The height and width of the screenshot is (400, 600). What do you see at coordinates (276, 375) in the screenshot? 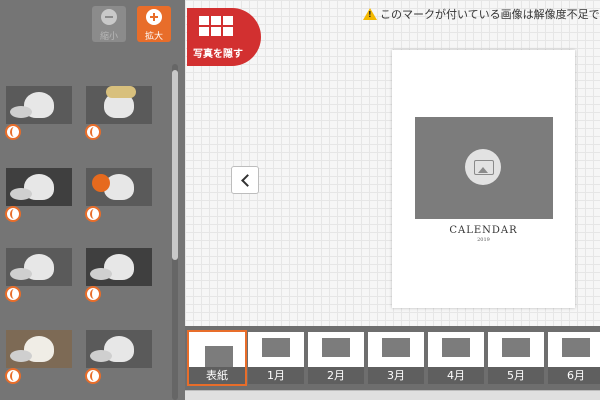
I see `page-thumb-label: 1月` at bounding box center [276, 375].